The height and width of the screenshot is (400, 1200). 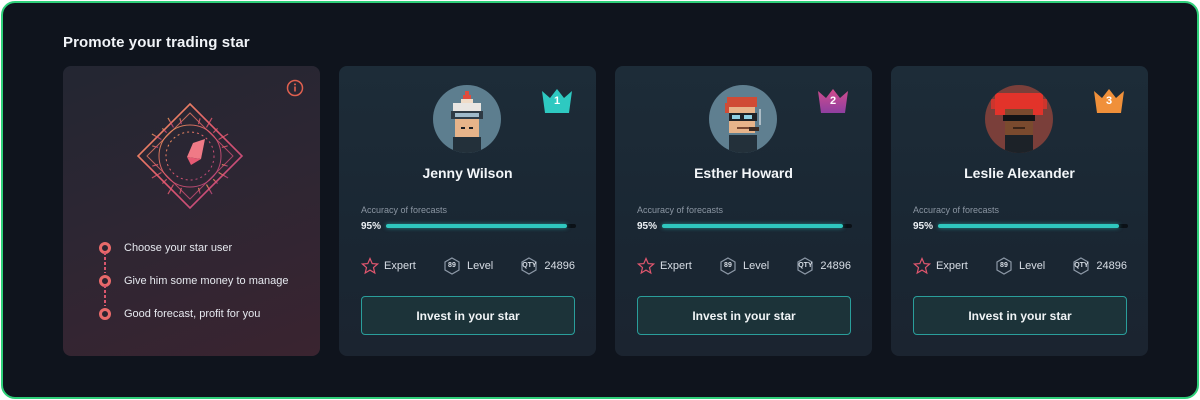 I want to click on rank-number: 2, so click(x=833, y=101).